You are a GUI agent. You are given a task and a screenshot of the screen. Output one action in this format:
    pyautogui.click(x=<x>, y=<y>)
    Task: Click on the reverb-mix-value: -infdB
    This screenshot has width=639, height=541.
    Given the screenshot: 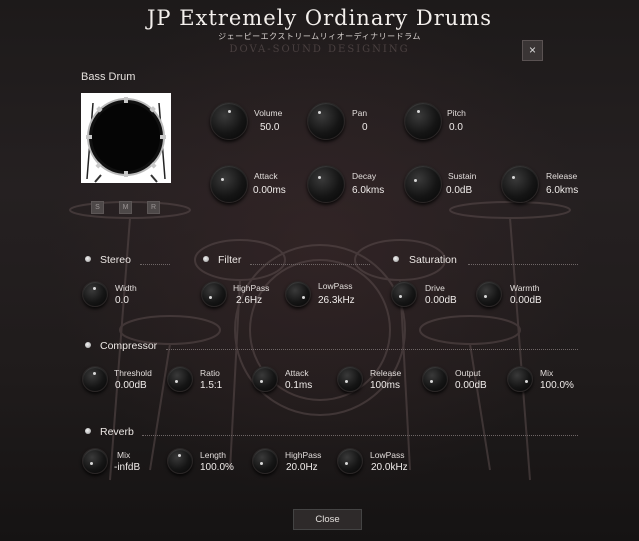 What is the action you would take?
    pyautogui.click(x=127, y=467)
    